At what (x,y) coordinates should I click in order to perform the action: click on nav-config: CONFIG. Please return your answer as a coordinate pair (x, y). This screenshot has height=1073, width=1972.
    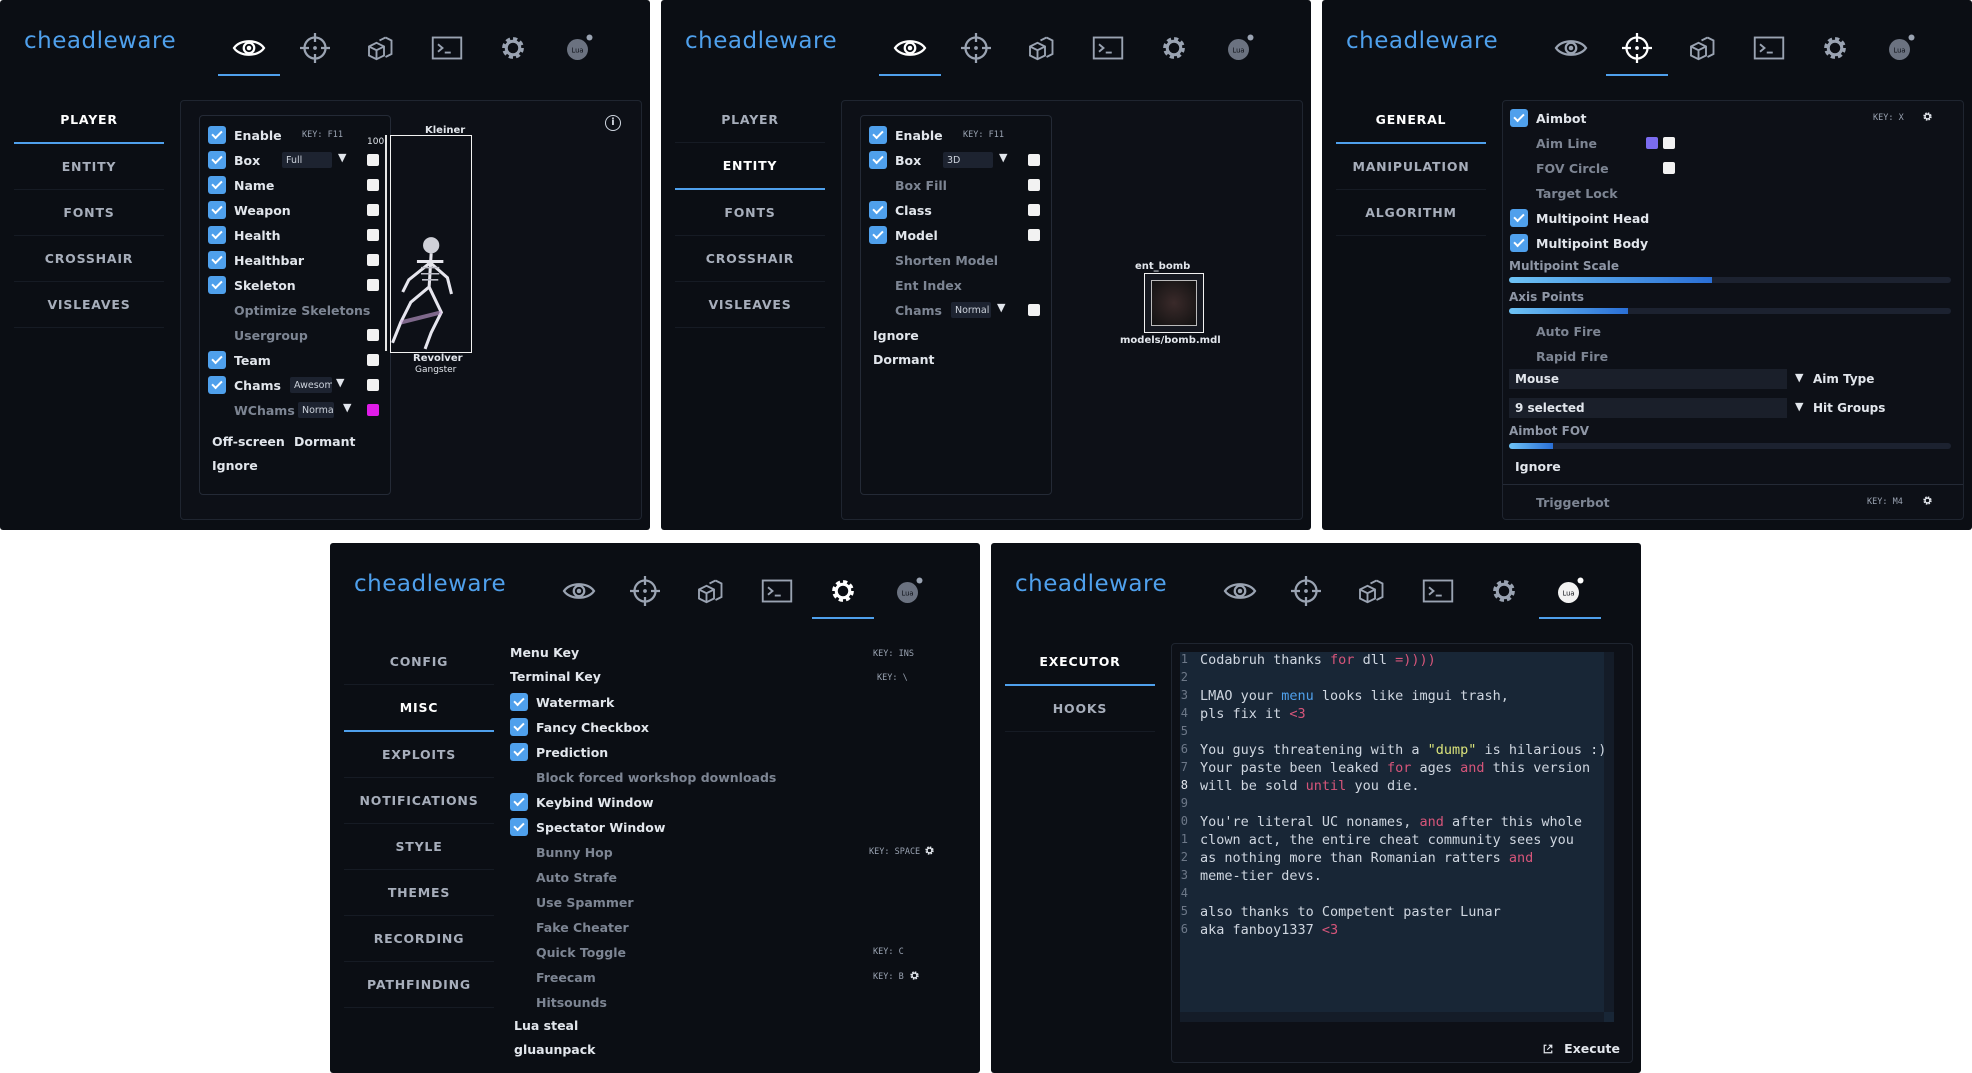
    Looking at the image, I should click on (419, 662).